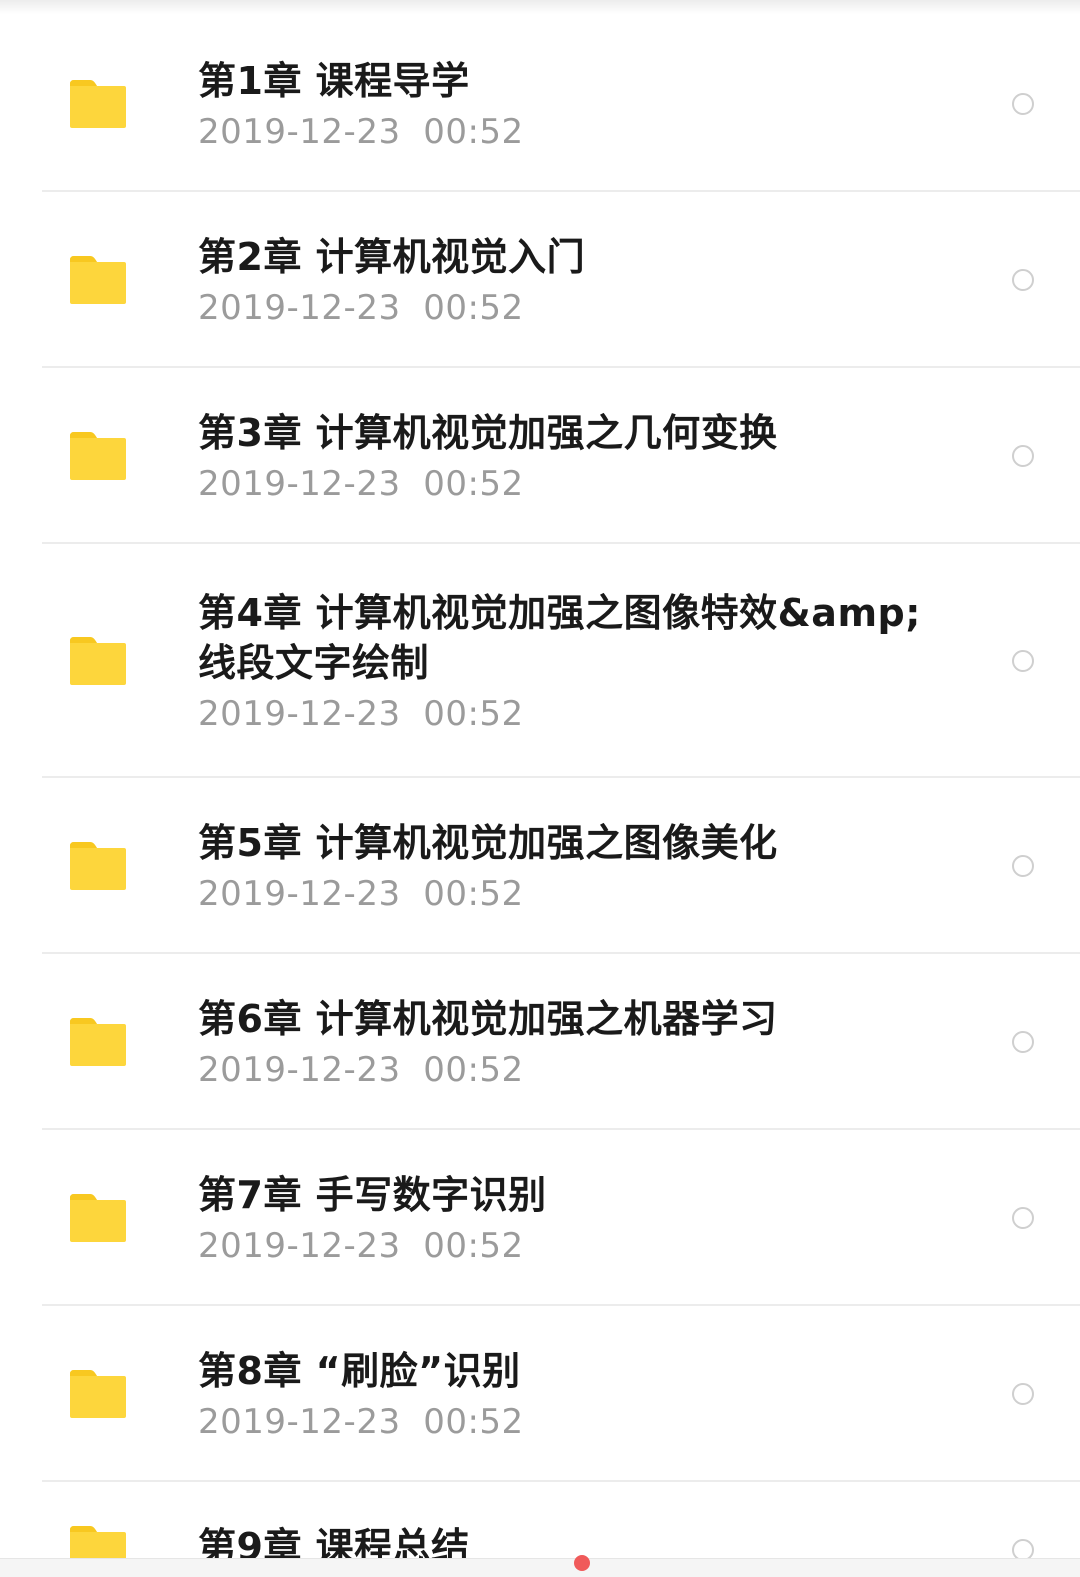 This screenshot has height=1577, width=1080. What do you see at coordinates (392, 257) in the screenshot?
I see `file-title: 第2章 计算机视觉入门` at bounding box center [392, 257].